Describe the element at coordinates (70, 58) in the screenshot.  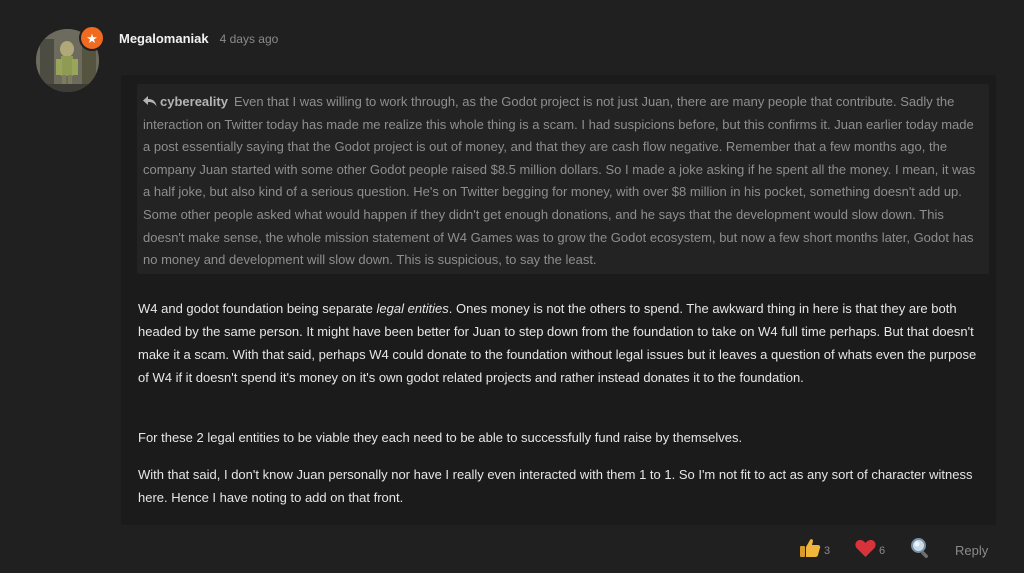
I see `avatar-container: ★` at that location.